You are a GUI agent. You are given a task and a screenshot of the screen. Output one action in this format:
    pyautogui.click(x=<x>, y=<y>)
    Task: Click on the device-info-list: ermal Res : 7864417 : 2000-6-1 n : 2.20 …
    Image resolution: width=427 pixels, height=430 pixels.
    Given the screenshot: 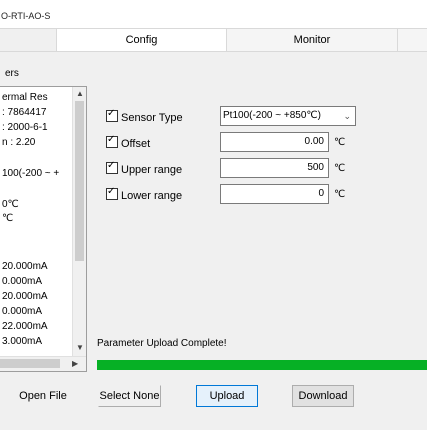 What is the action you would take?
    pyautogui.click(x=43, y=229)
    